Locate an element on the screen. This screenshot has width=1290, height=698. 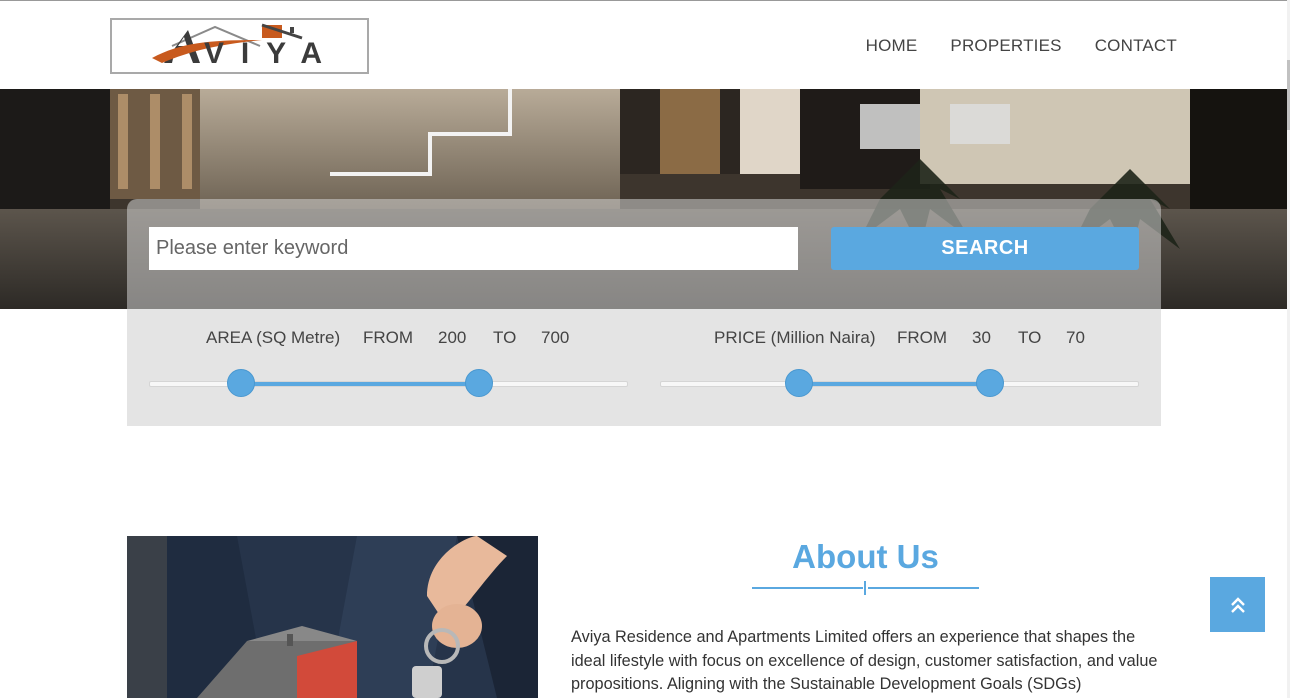
area-to-value: 700 is located at coordinates (555, 337).